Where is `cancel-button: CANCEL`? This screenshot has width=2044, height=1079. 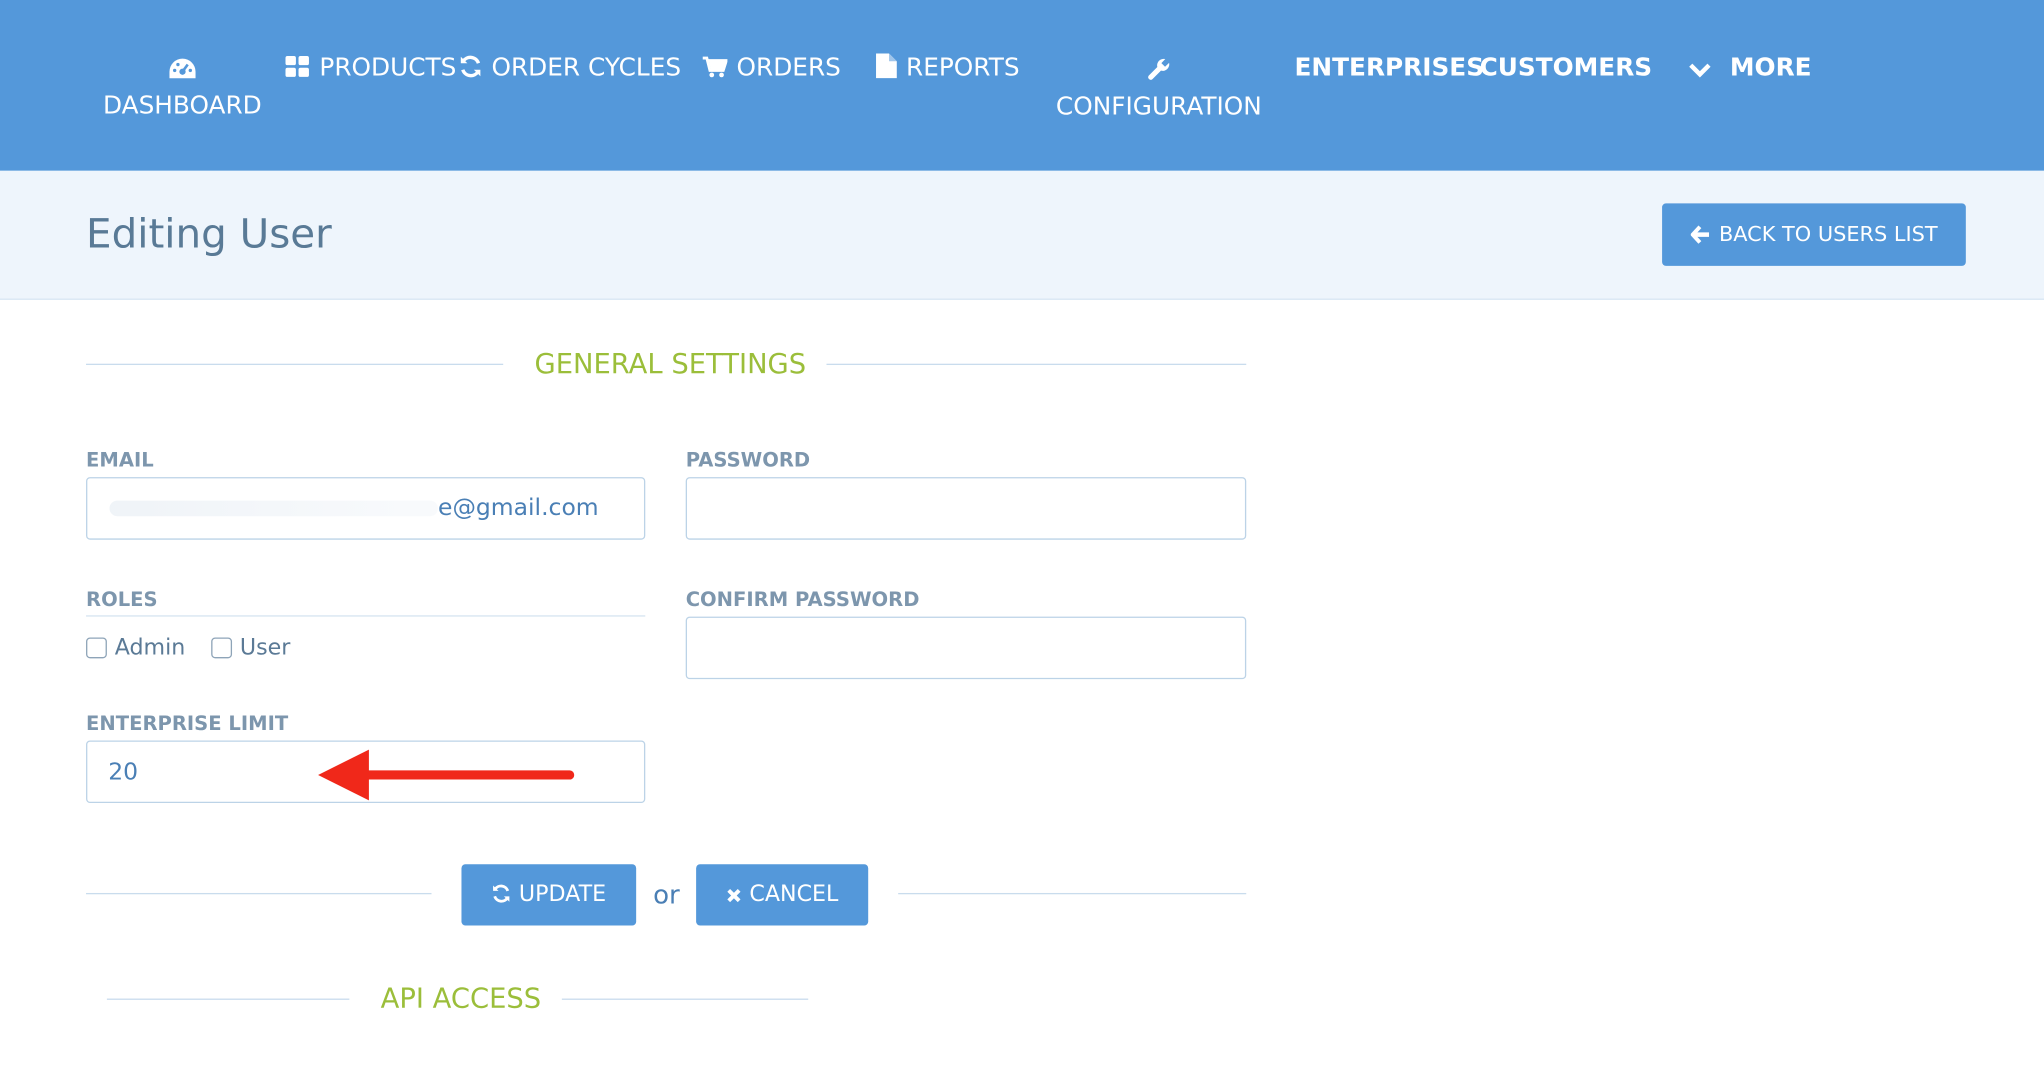 cancel-button: CANCEL is located at coordinates (782, 896).